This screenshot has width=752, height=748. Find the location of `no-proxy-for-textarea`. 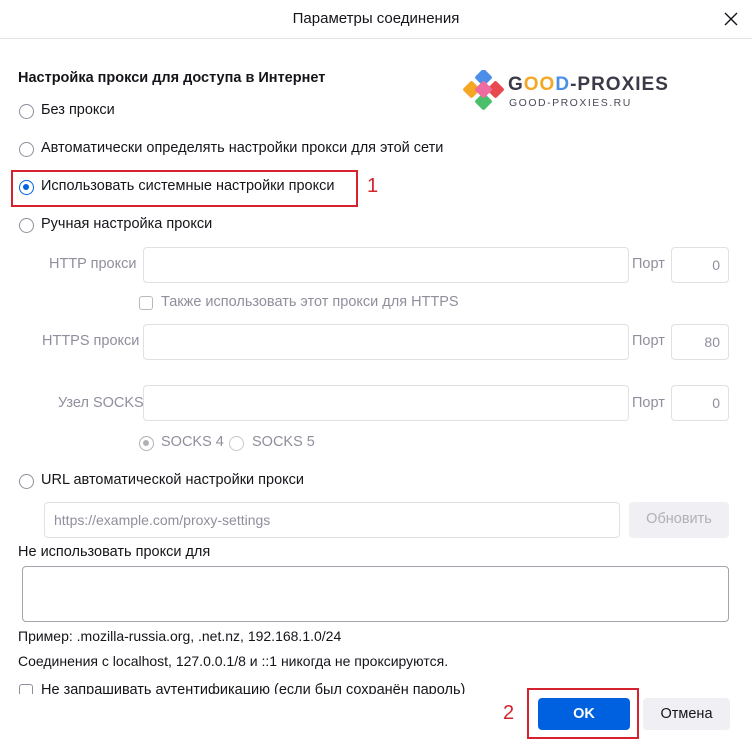

no-proxy-for-textarea is located at coordinates (375, 594).